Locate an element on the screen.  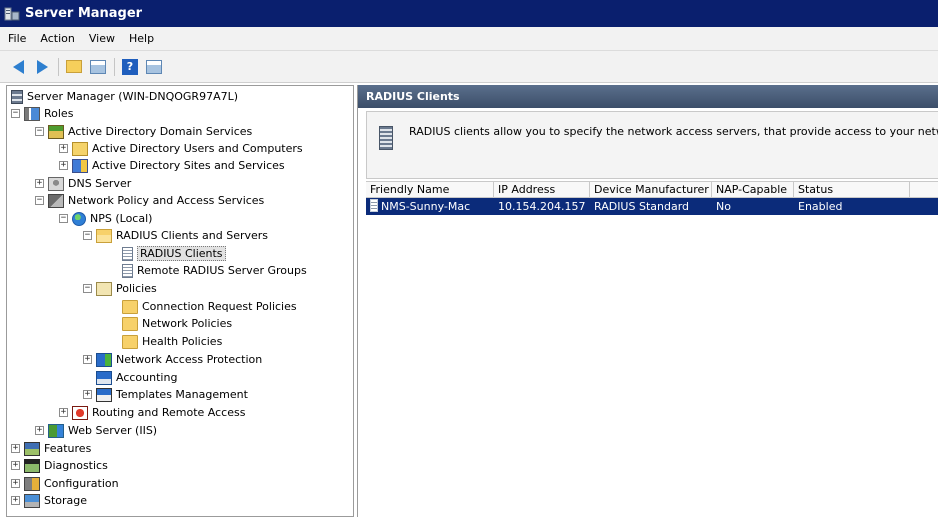
server-icon is located at coordinates (17, 96).